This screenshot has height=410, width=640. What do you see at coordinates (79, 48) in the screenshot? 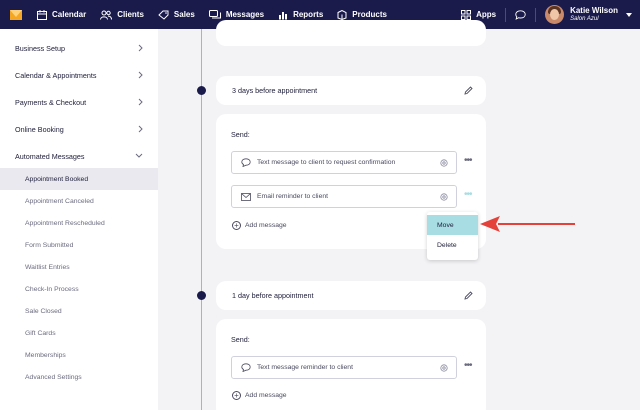
I see `sidebar-item-business-setup: Business Setup` at bounding box center [79, 48].